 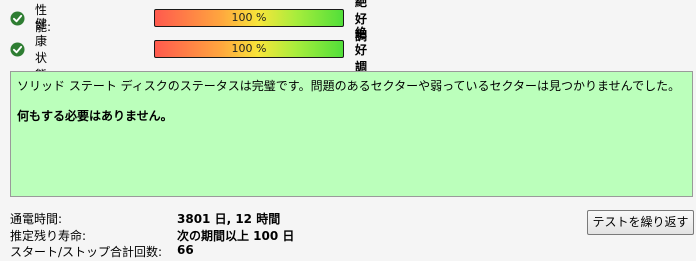 I want to click on performance-bar: 100 %, so click(x=249, y=18).